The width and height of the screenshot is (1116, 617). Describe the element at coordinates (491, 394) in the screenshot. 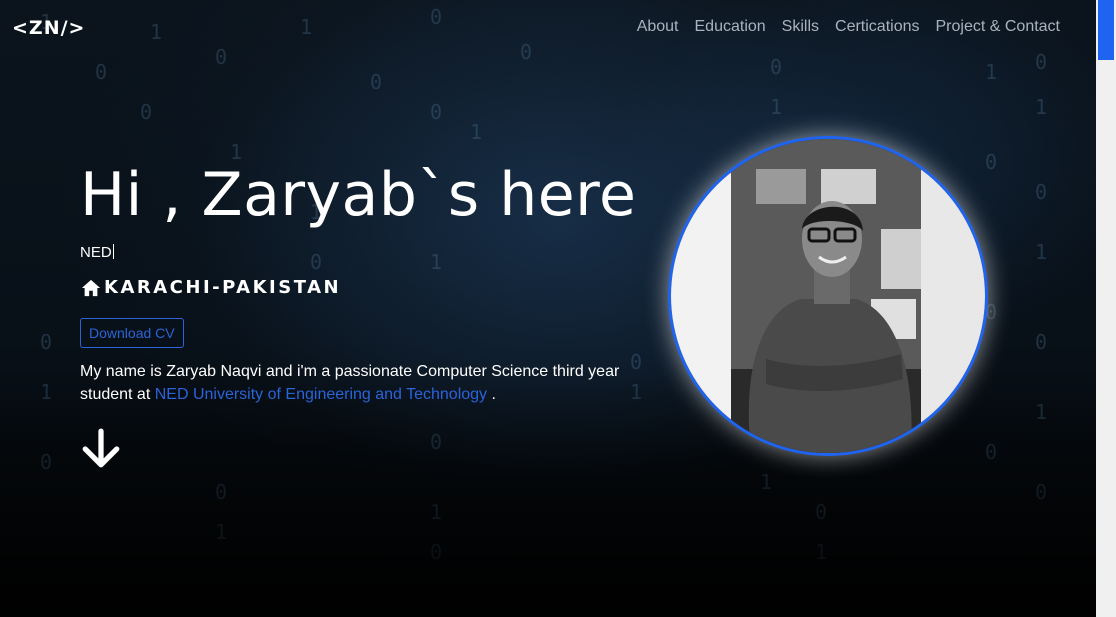

I see `bio-suffix: .` at that location.